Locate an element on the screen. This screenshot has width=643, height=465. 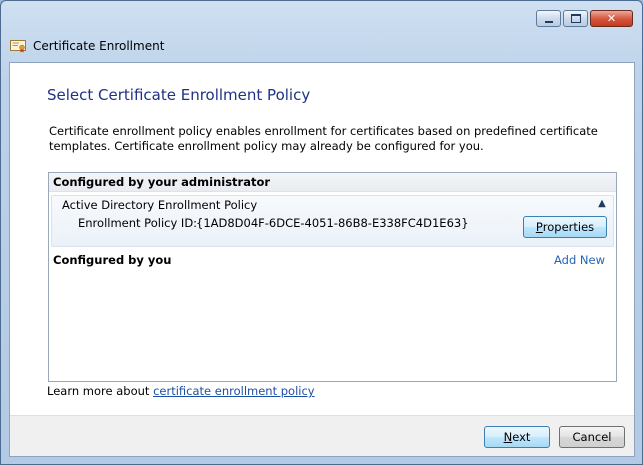
admin-group-header: Configured by your administrator is located at coordinates (332, 182).